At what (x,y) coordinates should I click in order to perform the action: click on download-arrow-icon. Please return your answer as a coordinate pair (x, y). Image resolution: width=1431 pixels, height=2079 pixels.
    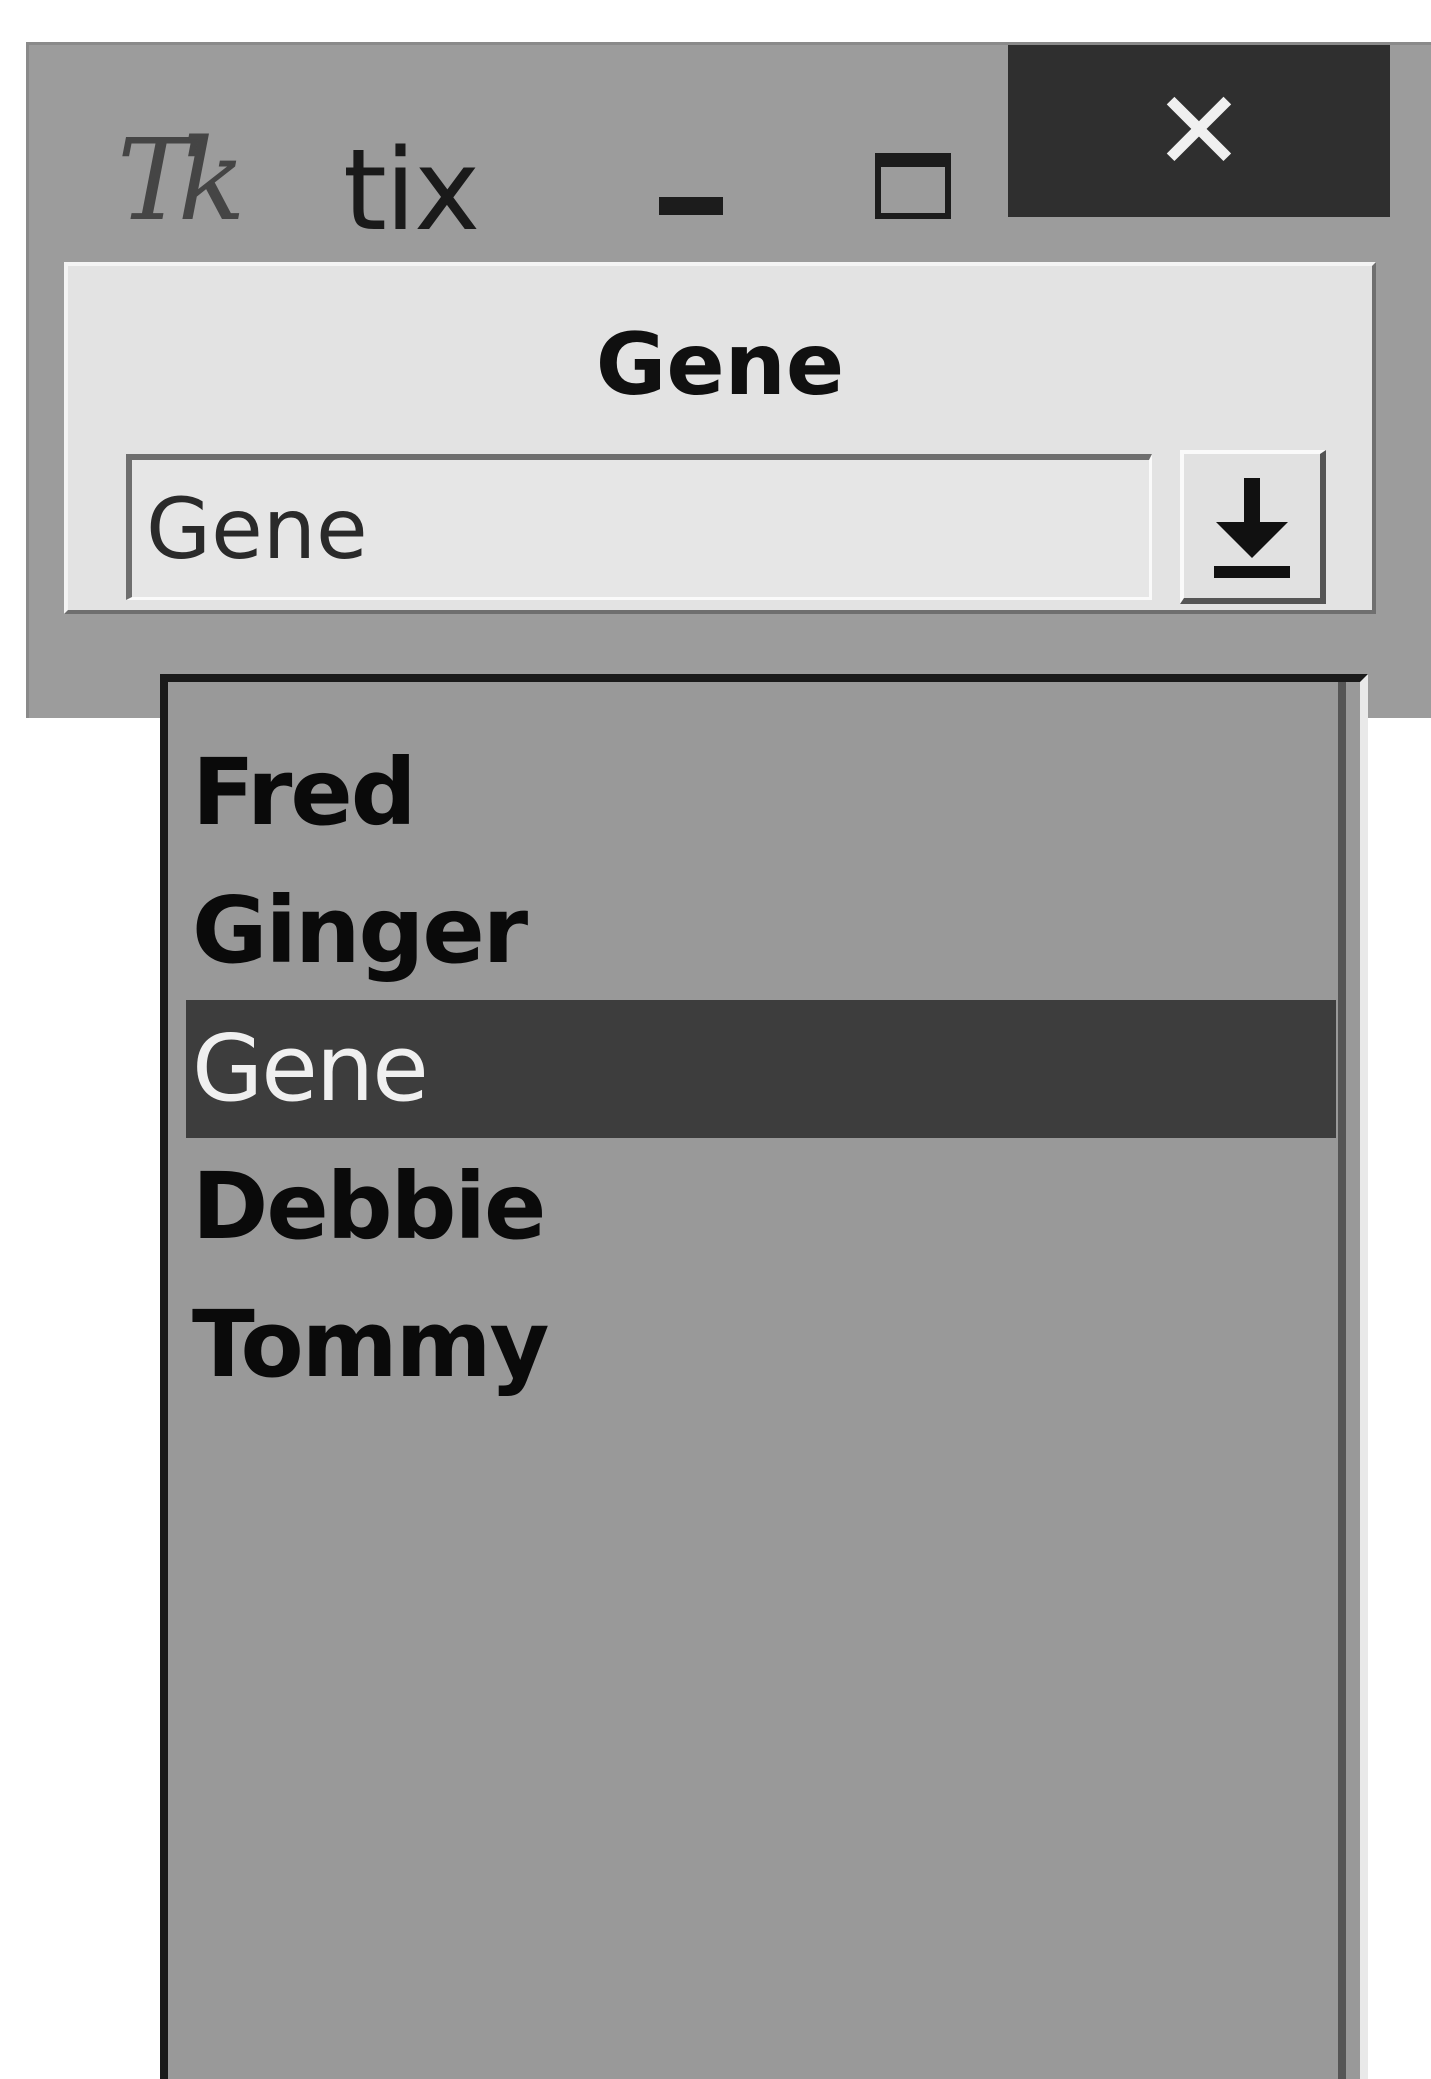
    Looking at the image, I should click on (1252, 528).